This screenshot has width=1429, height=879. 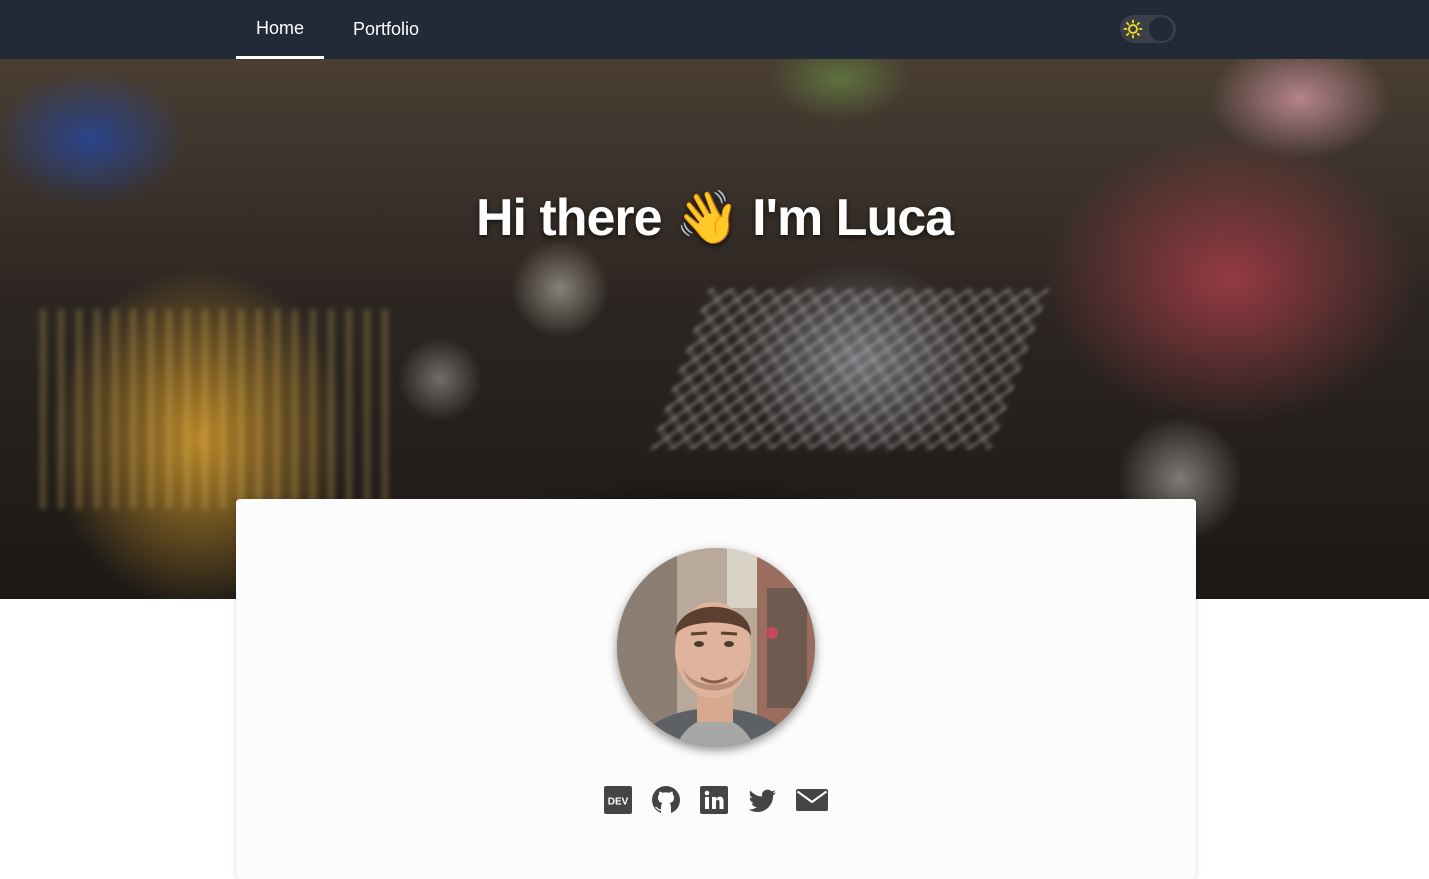 What do you see at coordinates (1148, 29) in the screenshot?
I see `theme-toggle` at bounding box center [1148, 29].